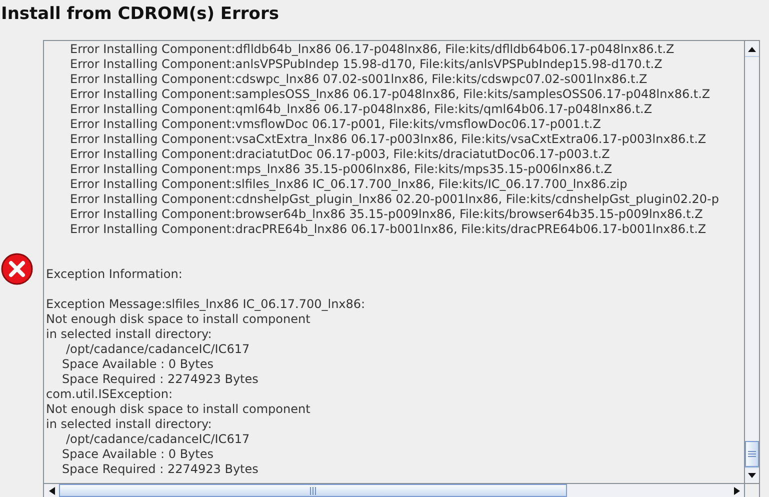 This screenshot has width=769, height=497. What do you see at coordinates (752, 475) in the screenshot?
I see `down-arrow-icon` at bounding box center [752, 475].